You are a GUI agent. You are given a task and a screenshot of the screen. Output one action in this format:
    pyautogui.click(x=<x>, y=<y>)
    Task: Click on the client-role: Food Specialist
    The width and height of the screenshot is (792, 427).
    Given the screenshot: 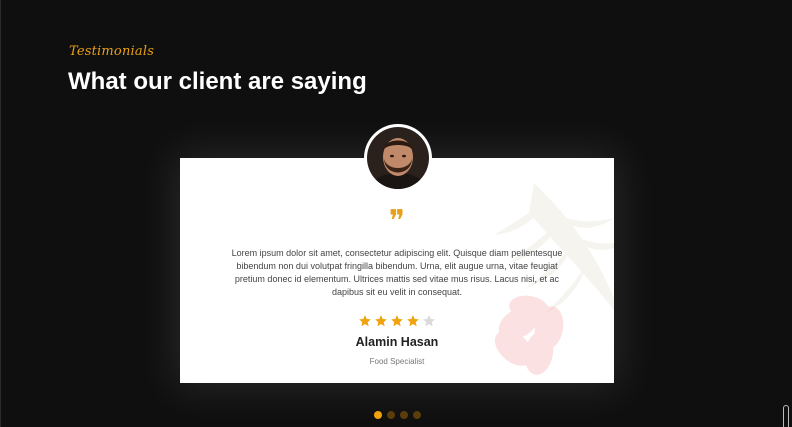 What is the action you would take?
    pyautogui.click(x=397, y=361)
    